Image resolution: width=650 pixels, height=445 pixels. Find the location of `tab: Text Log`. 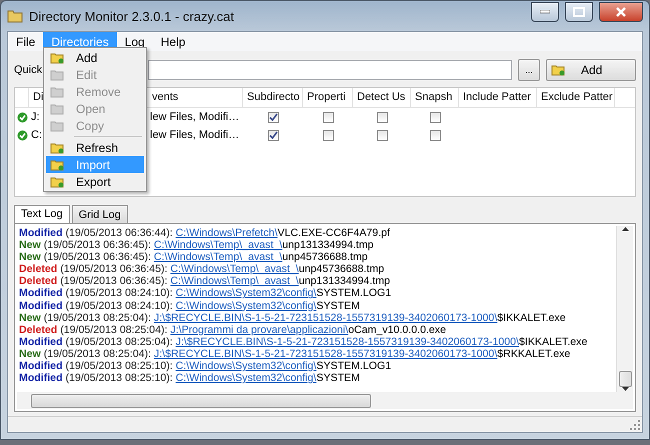

tab: Text Log is located at coordinates (42, 214).